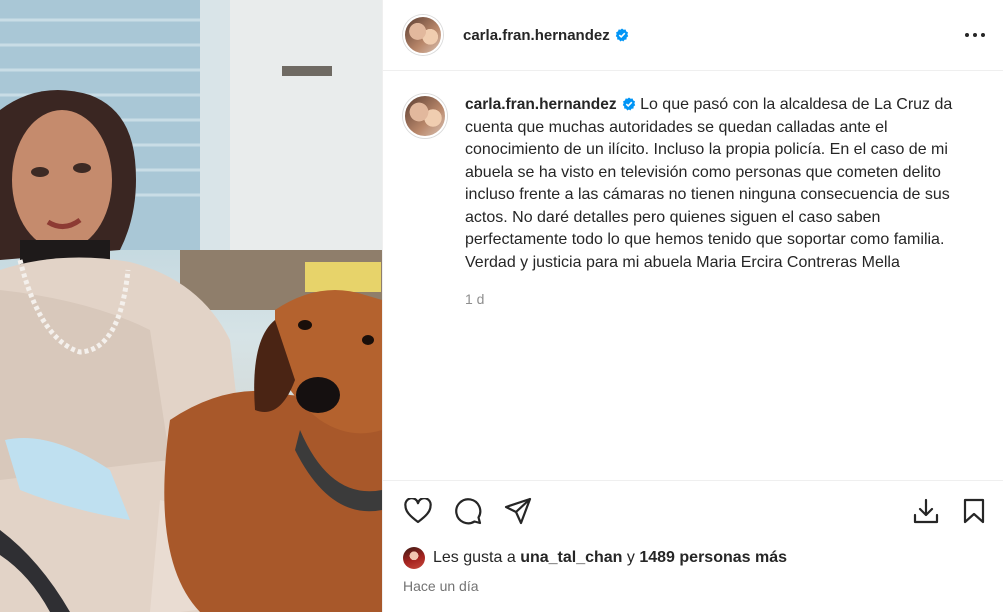 The width and height of the screenshot is (1003, 612). I want to click on caption-author-avatar, so click(425, 116).